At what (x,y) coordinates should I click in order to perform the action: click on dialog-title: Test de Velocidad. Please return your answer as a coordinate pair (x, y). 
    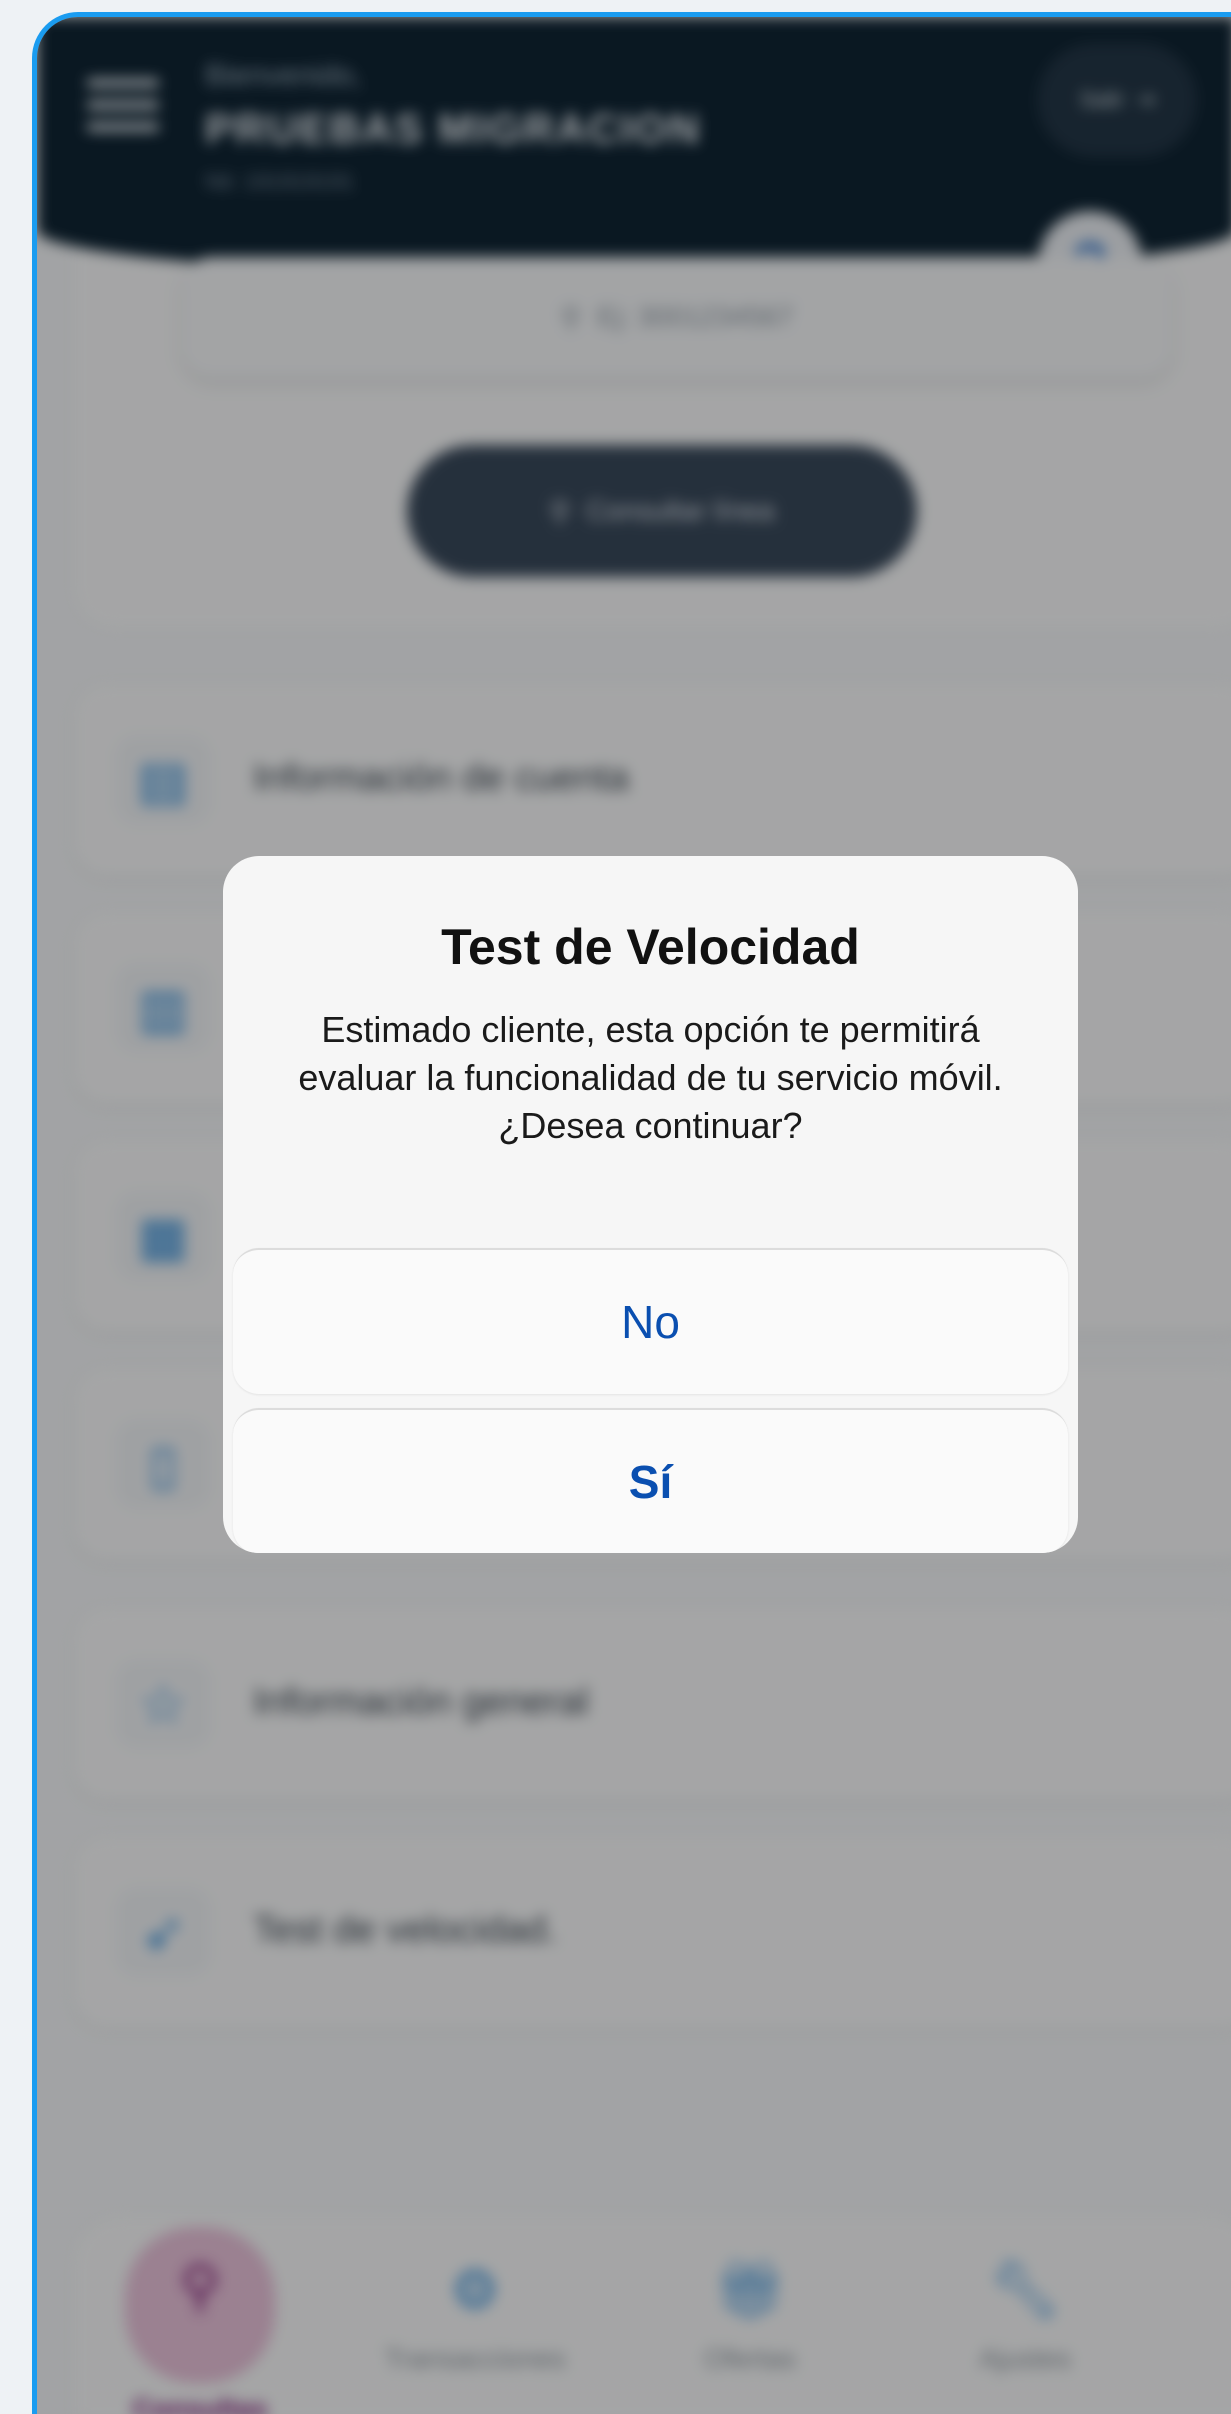
    Looking at the image, I should click on (650, 947).